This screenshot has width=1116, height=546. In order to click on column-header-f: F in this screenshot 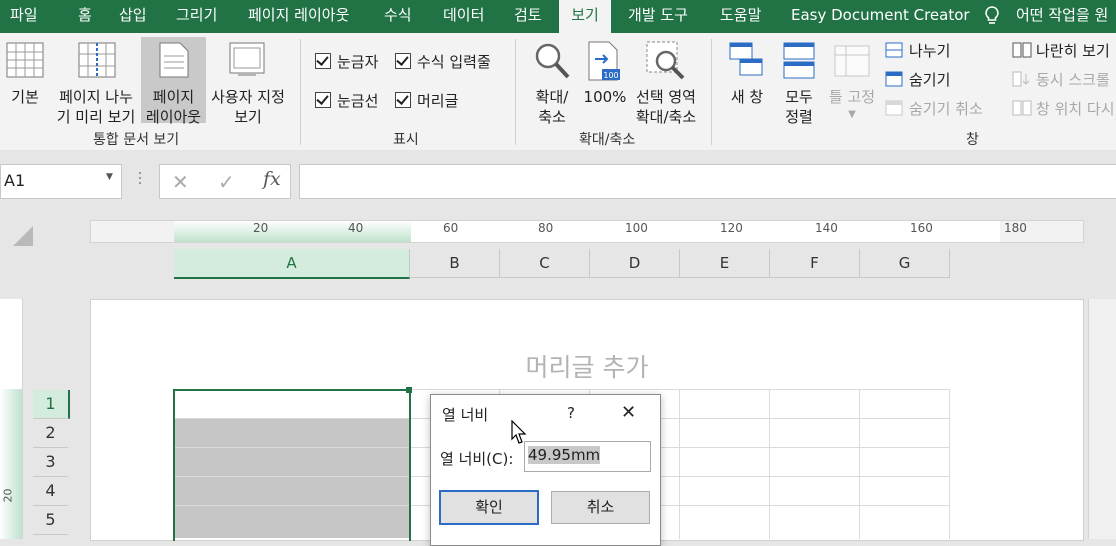, I will do `click(815, 263)`.